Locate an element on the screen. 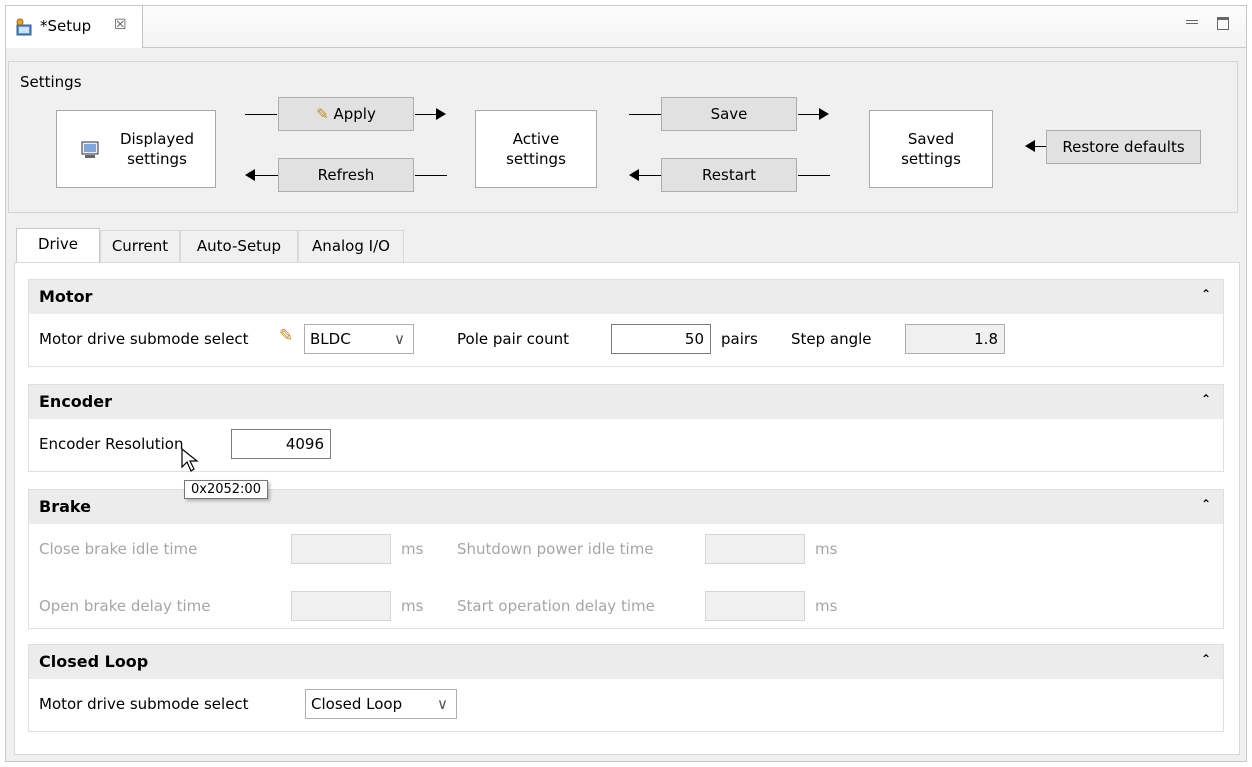 This screenshot has height=767, width=1252. pole-pair-unit: pairs is located at coordinates (739, 339).